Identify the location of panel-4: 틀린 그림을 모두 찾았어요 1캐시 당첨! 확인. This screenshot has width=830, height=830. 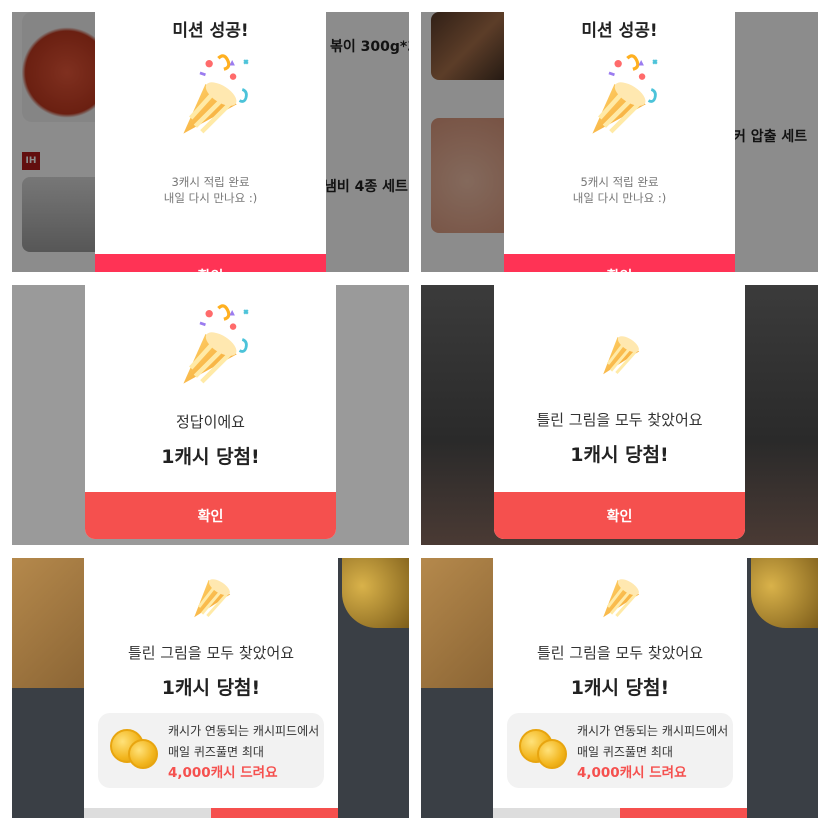
(619, 415).